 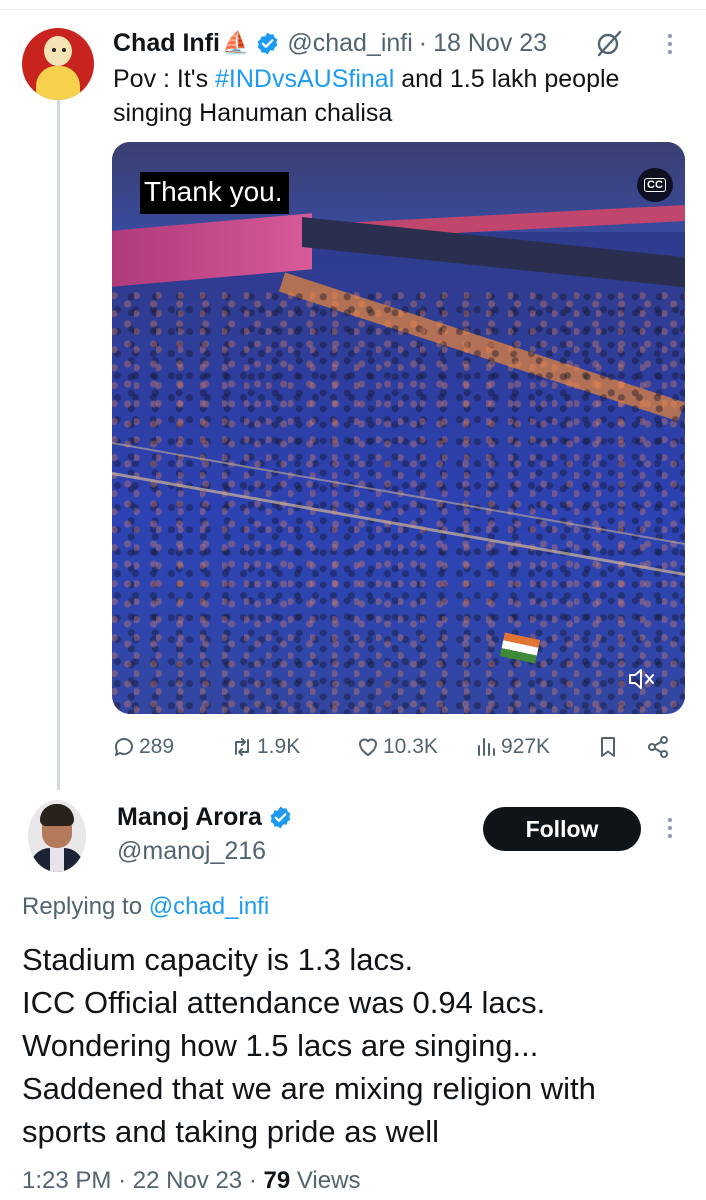 I want to click on replying-to: Replying to @chad_infi, so click(x=145, y=907).